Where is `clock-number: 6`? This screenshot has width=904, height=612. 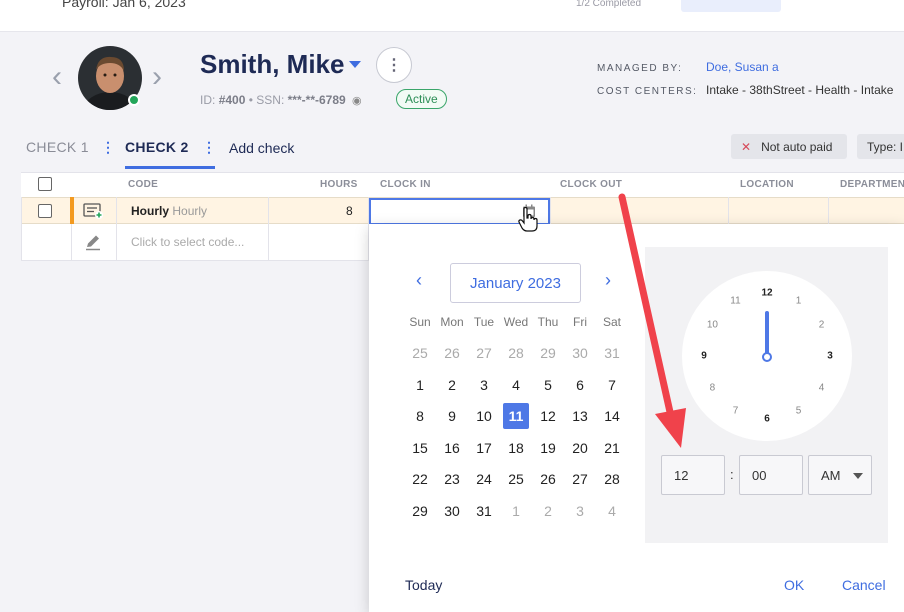
clock-number: 6 is located at coordinates (767, 419).